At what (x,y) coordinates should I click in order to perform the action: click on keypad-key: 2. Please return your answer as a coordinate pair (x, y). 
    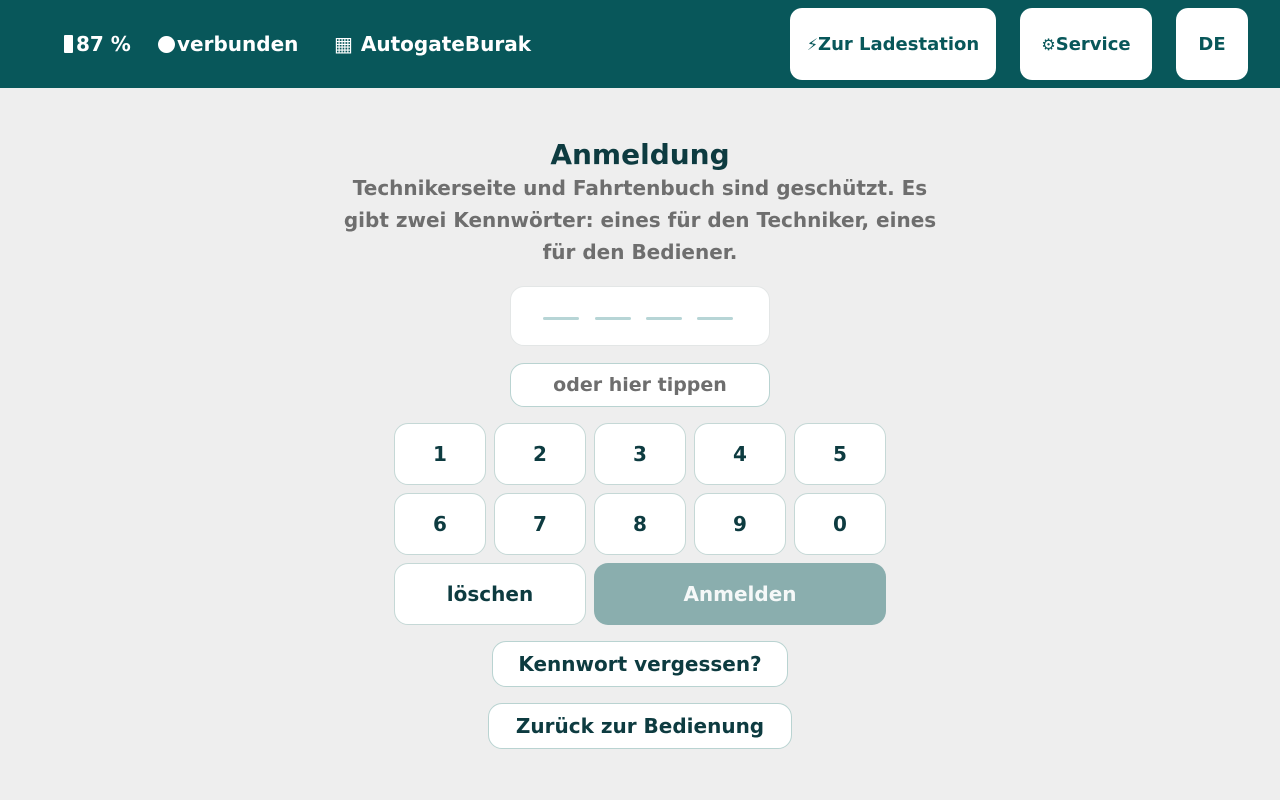
    Looking at the image, I should click on (540, 454).